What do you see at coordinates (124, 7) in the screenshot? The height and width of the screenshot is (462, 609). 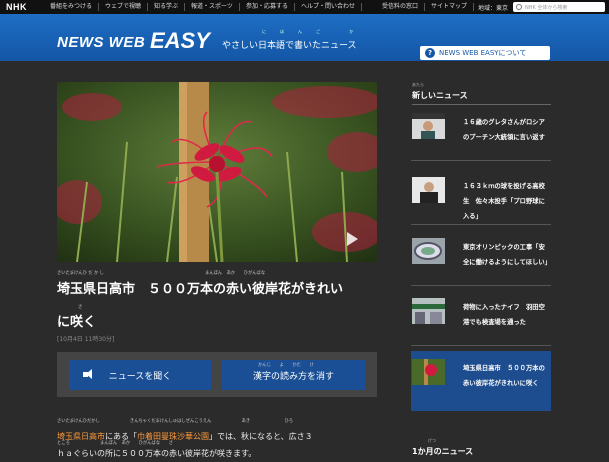 I see `nav-watch-web: ウェブで視聴` at bounding box center [124, 7].